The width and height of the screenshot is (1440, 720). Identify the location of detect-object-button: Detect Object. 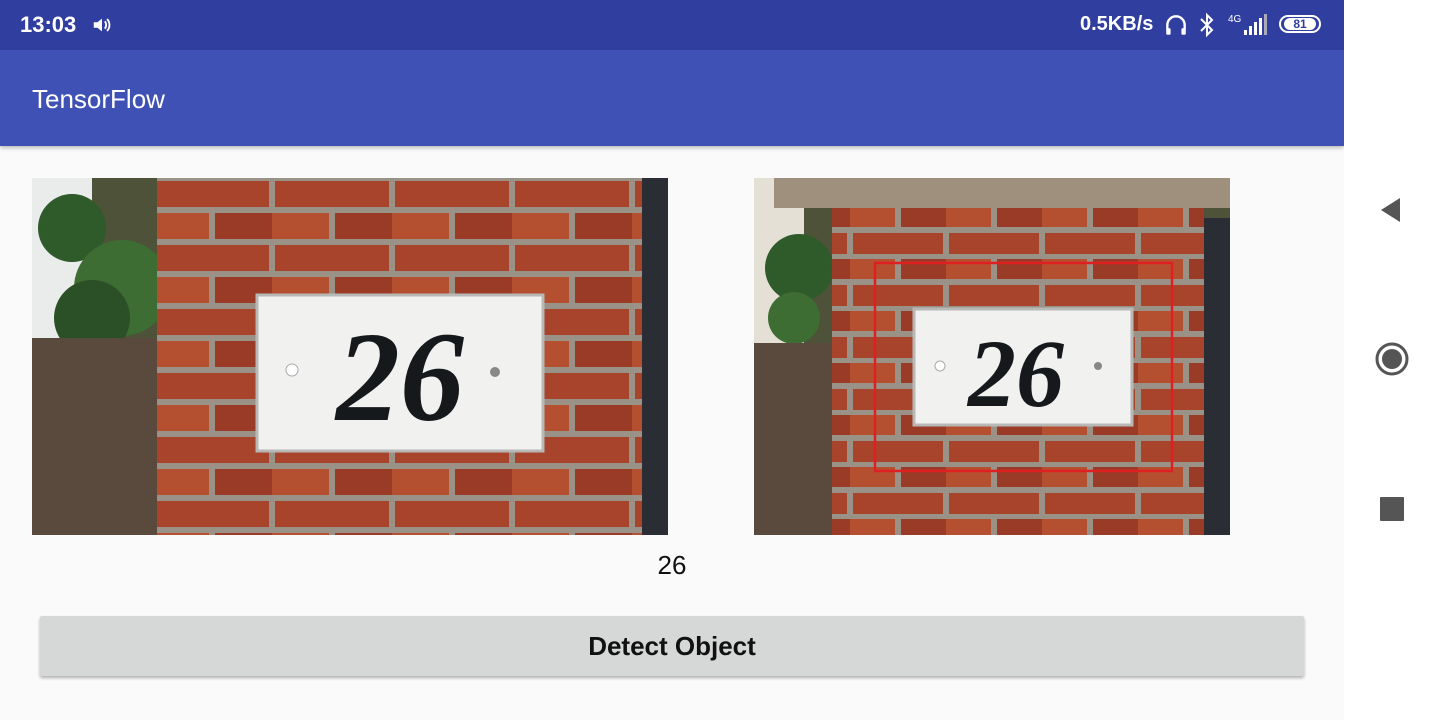
(672, 646).